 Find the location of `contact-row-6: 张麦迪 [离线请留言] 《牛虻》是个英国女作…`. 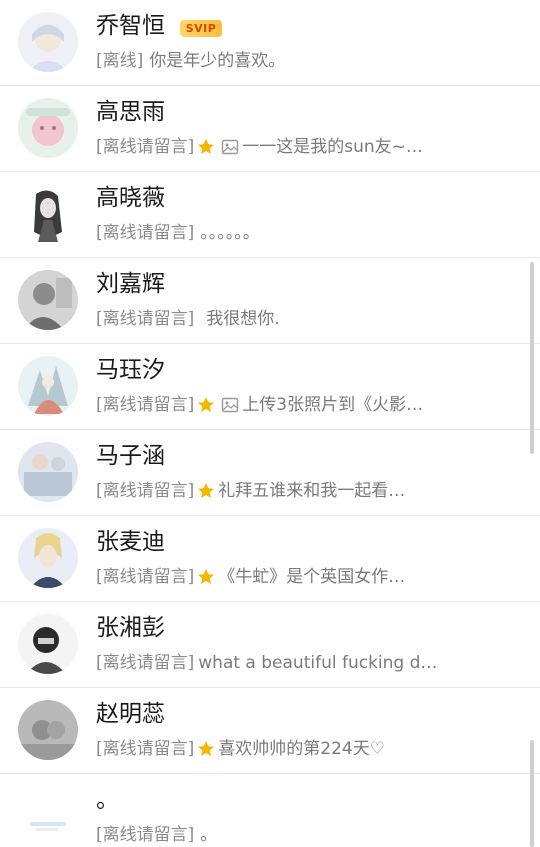

contact-row-6: 张麦迪 [离线请留言] 《牛虻》是个英国女作… is located at coordinates (270, 559).